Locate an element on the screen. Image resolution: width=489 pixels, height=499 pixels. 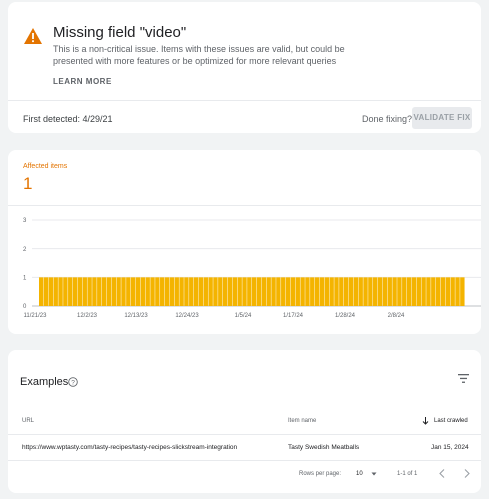
column-header-item-name: Item name is located at coordinates (302, 421).